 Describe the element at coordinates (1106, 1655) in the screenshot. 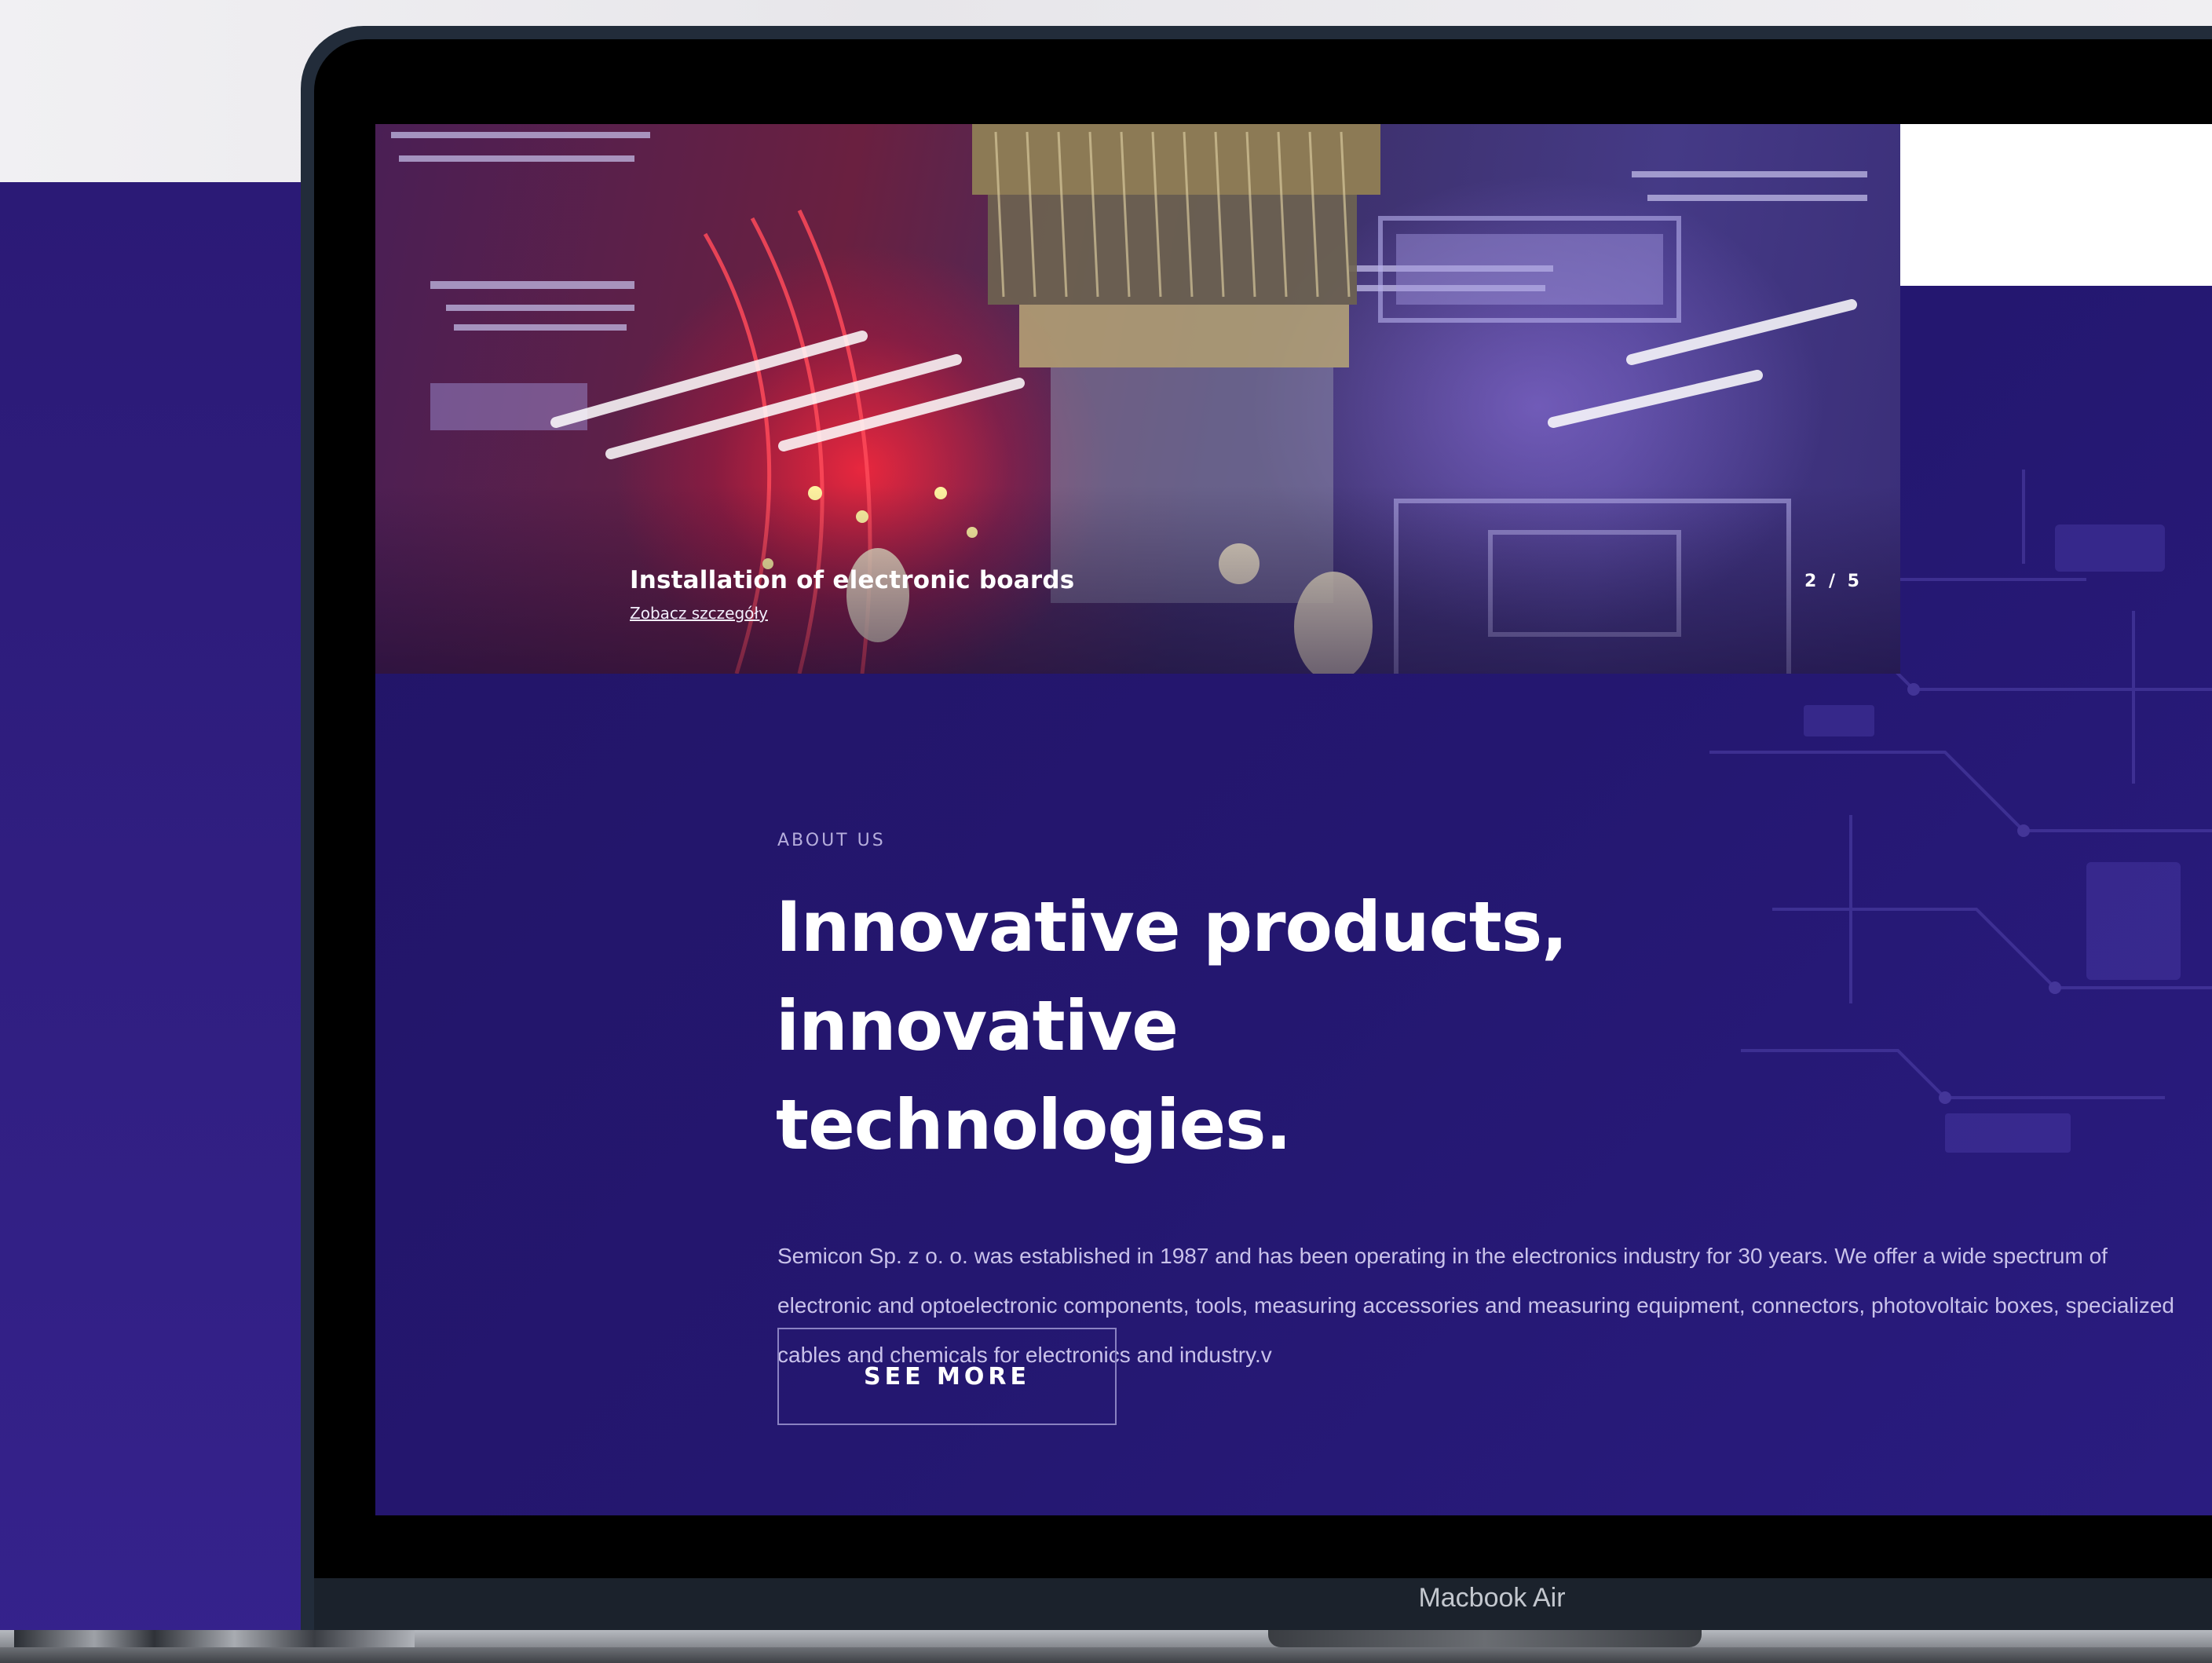

I see `laptop-base-shadow` at that location.